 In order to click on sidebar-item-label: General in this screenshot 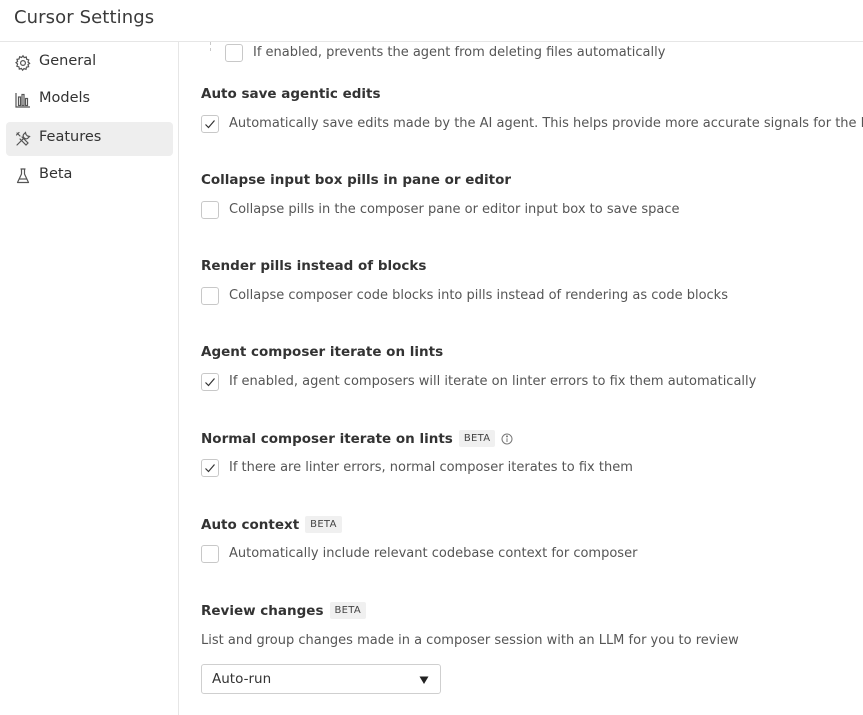, I will do `click(68, 61)`.